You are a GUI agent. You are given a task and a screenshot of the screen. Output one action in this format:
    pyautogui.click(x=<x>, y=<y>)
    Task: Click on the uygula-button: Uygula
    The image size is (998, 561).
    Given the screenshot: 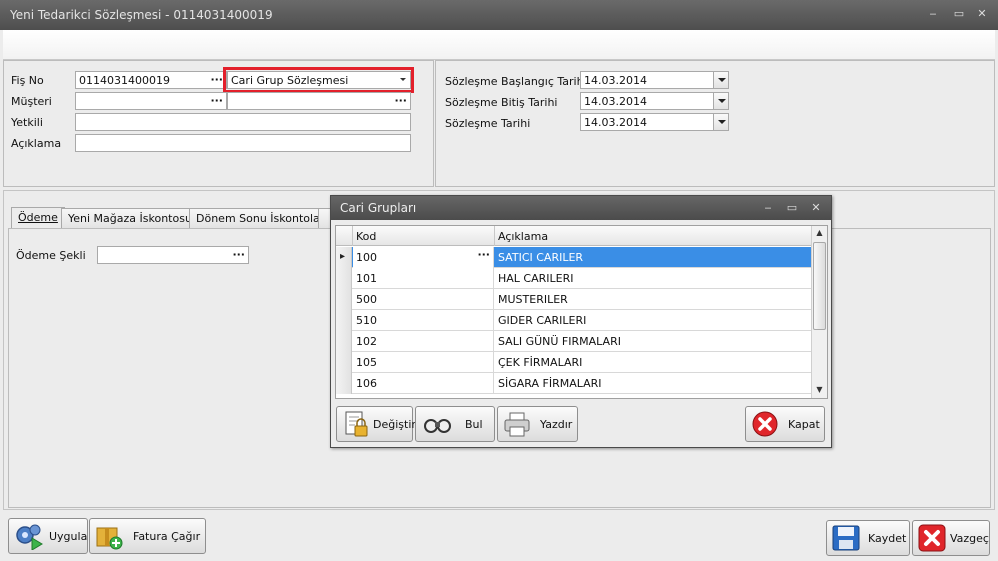 What is the action you would take?
    pyautogui.click(x=48, y=536)
    